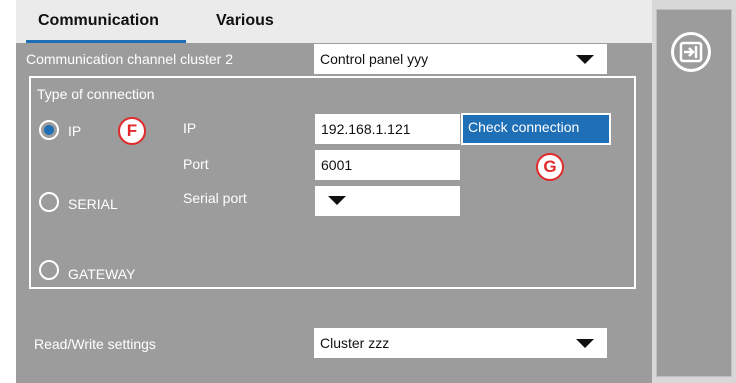 The width and height of the screenshot is (736, 383). Describe the element at coordinates (129, 59) in the screenshot. I see `cluster-label: Communication channel cluster 2` at that location.